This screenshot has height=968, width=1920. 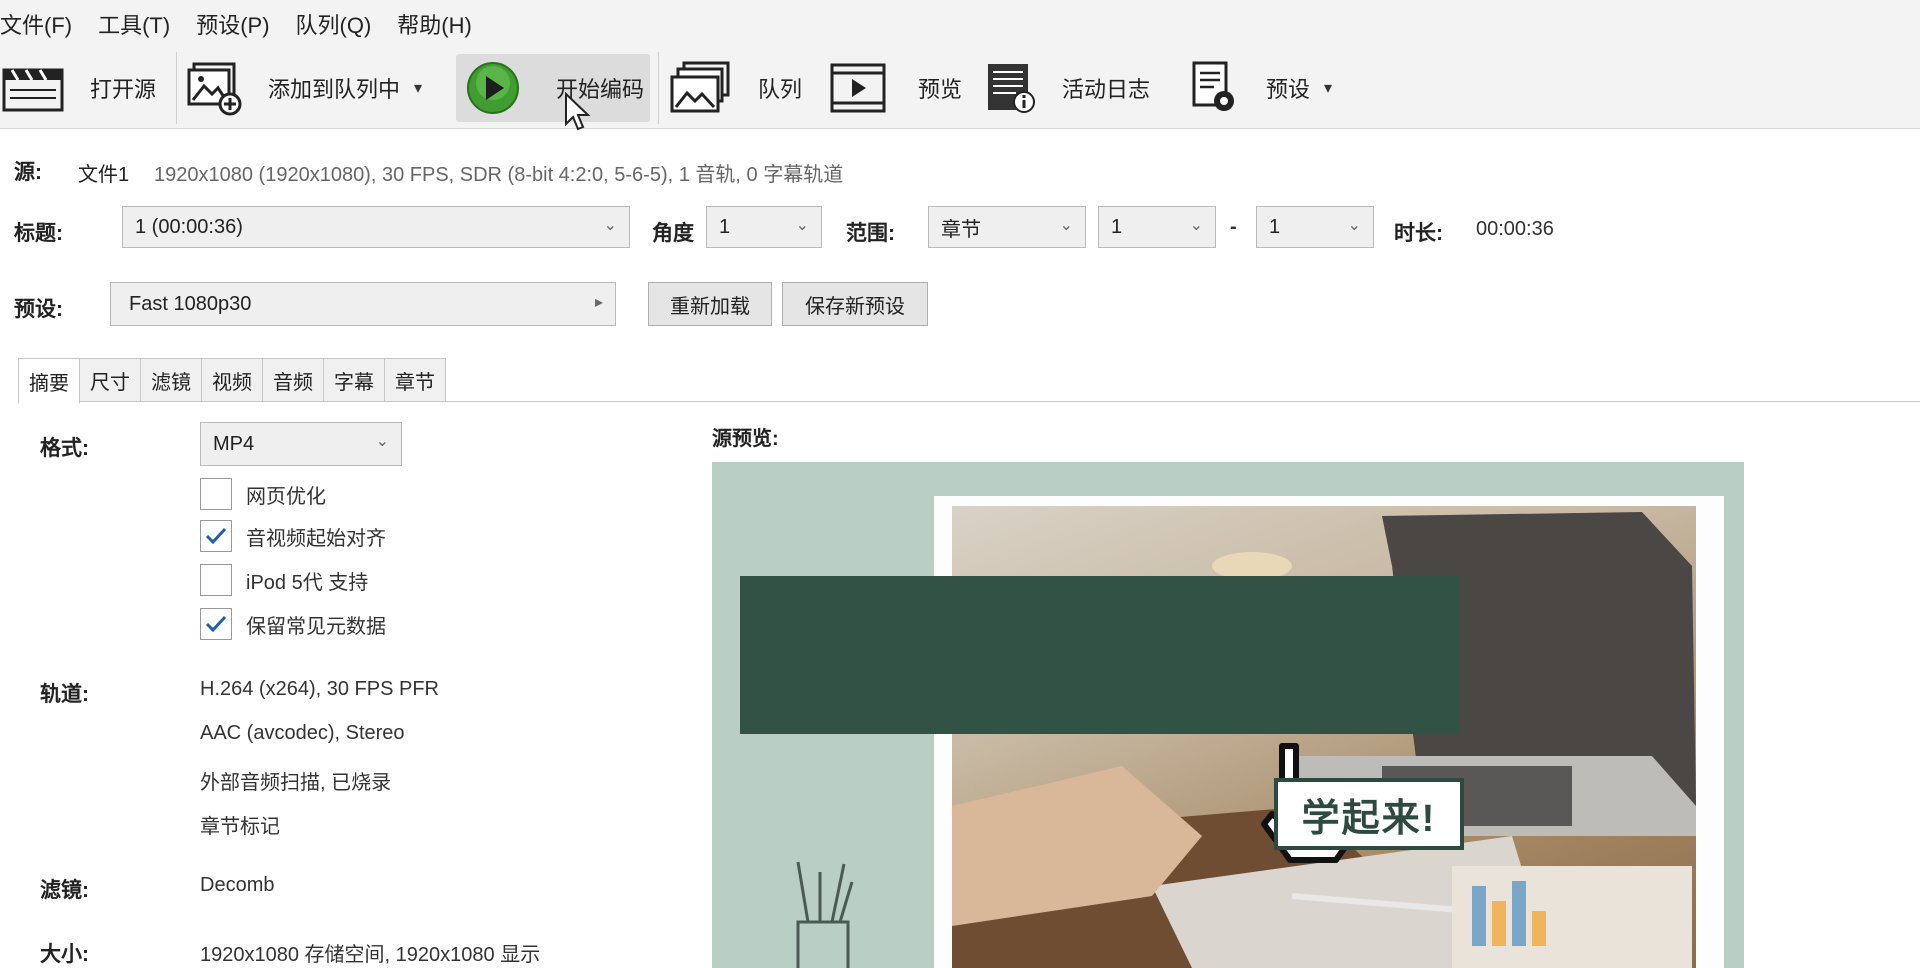 What do you see at coordinates (1315, 227) in the screenshot?
I see `range-end-dropdown: 1 ⌄` at bounding box center [1315, 227].